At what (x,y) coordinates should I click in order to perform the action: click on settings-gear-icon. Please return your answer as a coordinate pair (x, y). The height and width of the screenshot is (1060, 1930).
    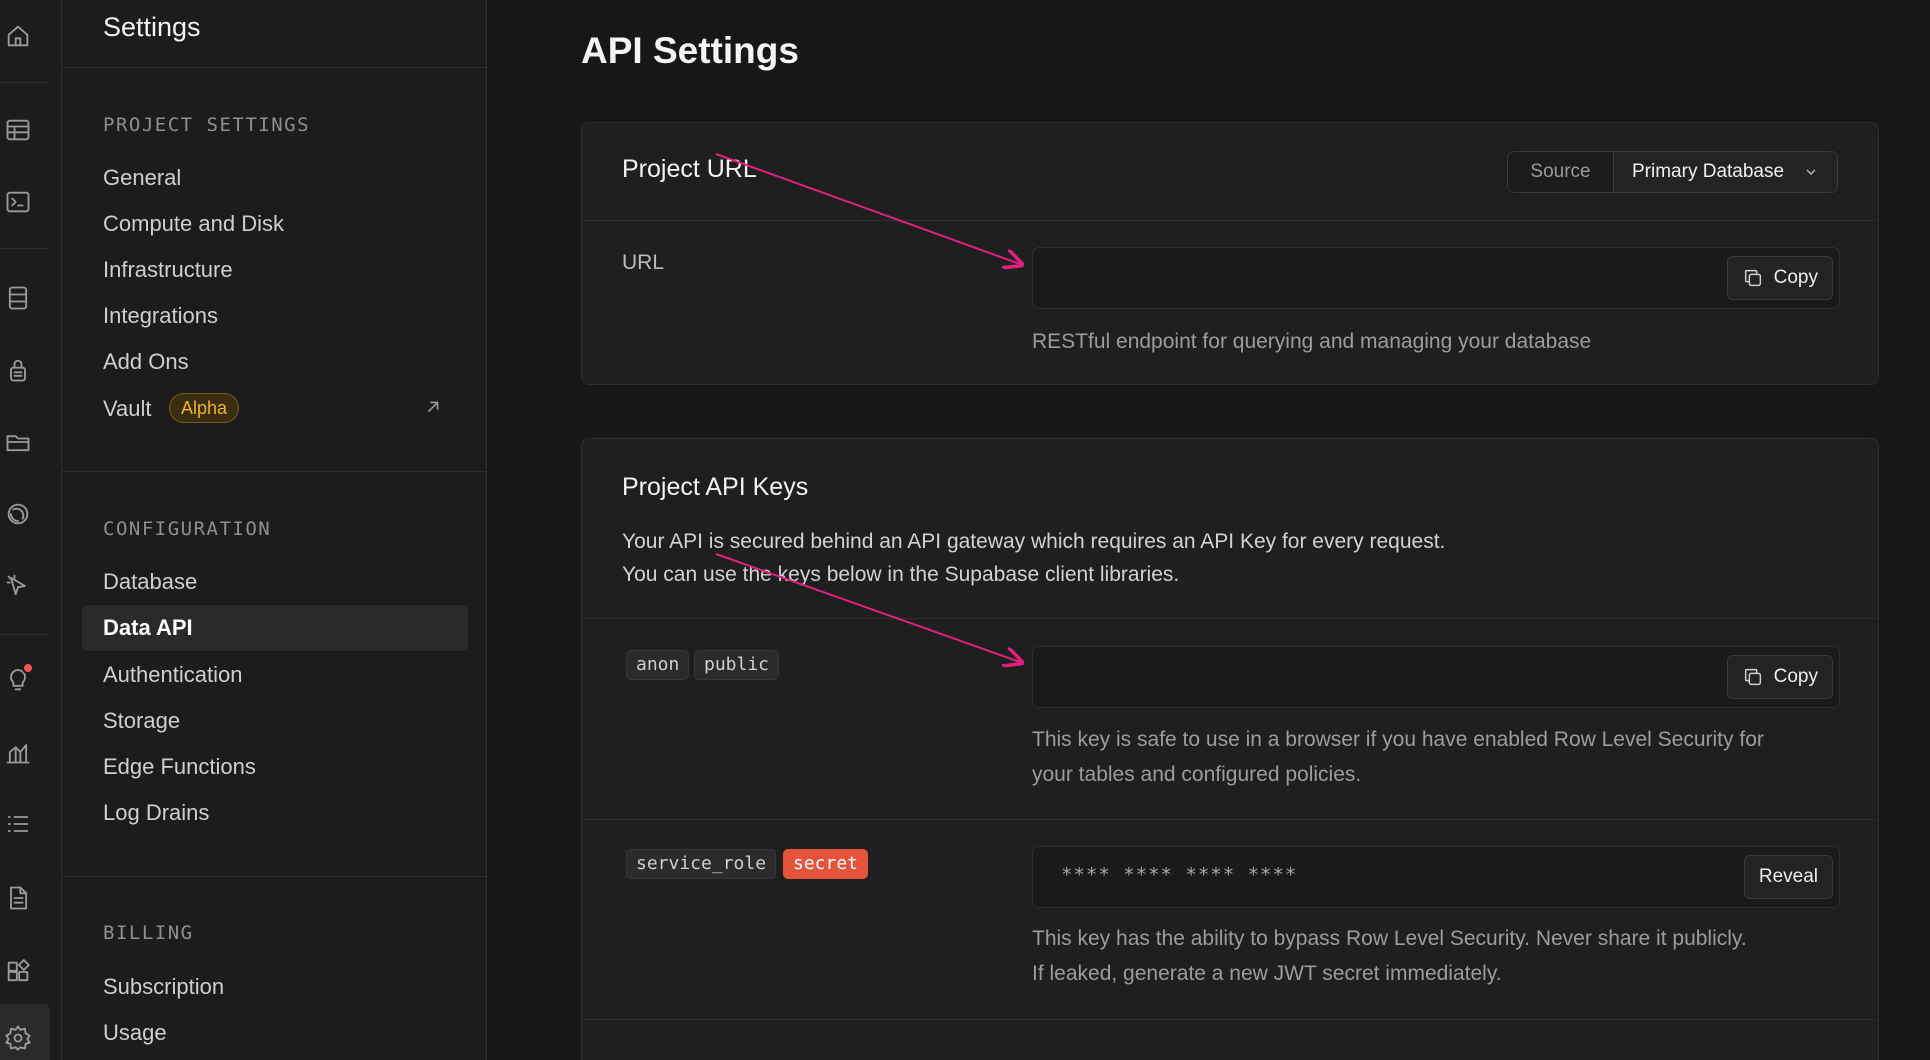
    Looking at the image, I should click on (18, 1038).